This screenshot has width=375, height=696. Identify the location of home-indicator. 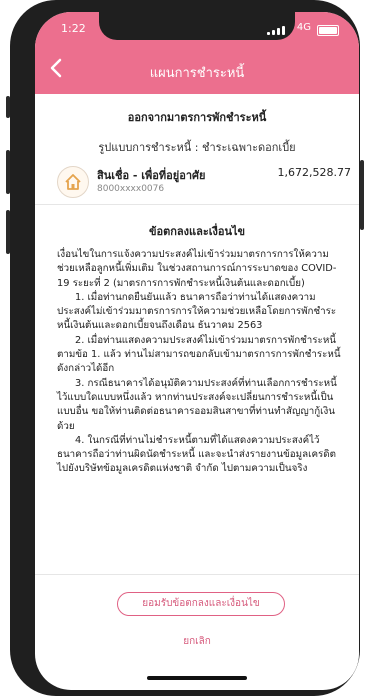
(197, 678).